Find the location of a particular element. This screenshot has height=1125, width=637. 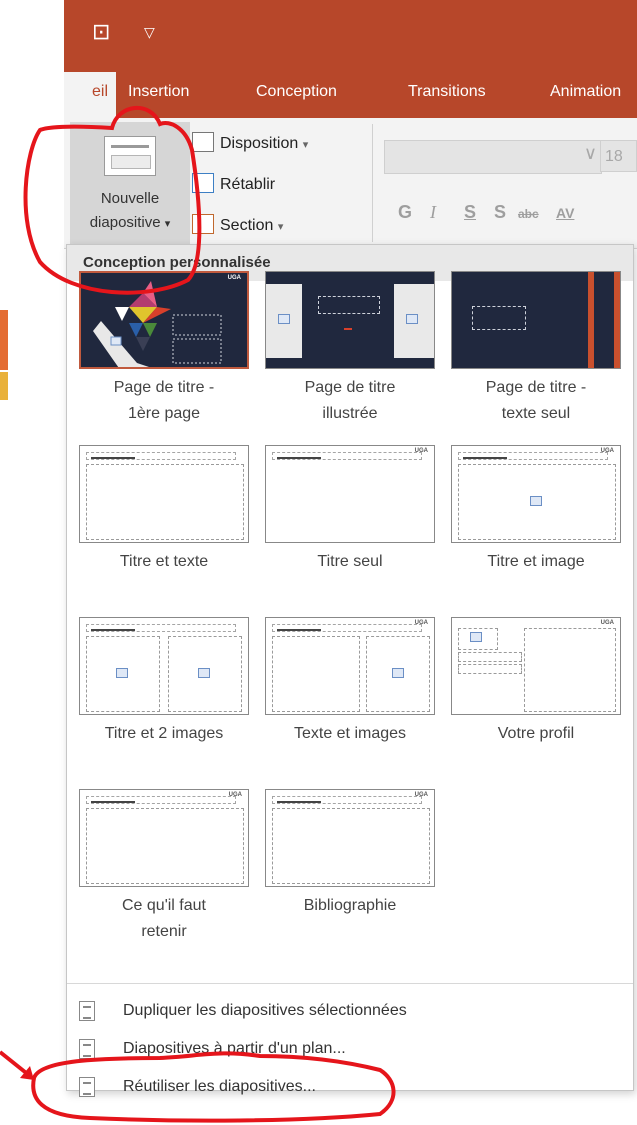

tab-accueil: eil is located at coordinates (90, 95).